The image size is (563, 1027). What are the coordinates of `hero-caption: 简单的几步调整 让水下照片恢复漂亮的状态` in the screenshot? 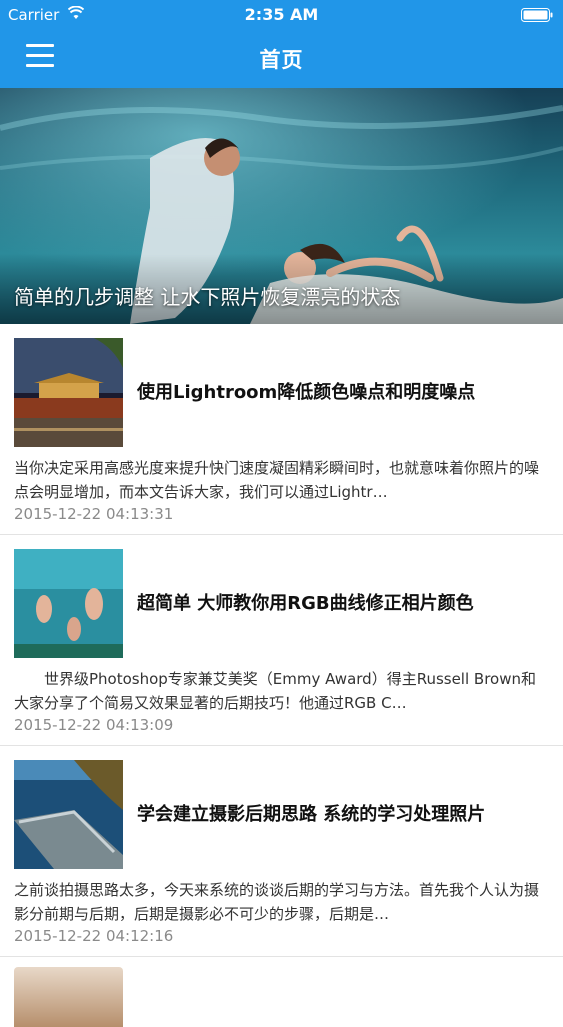 It's located at (207, 297).